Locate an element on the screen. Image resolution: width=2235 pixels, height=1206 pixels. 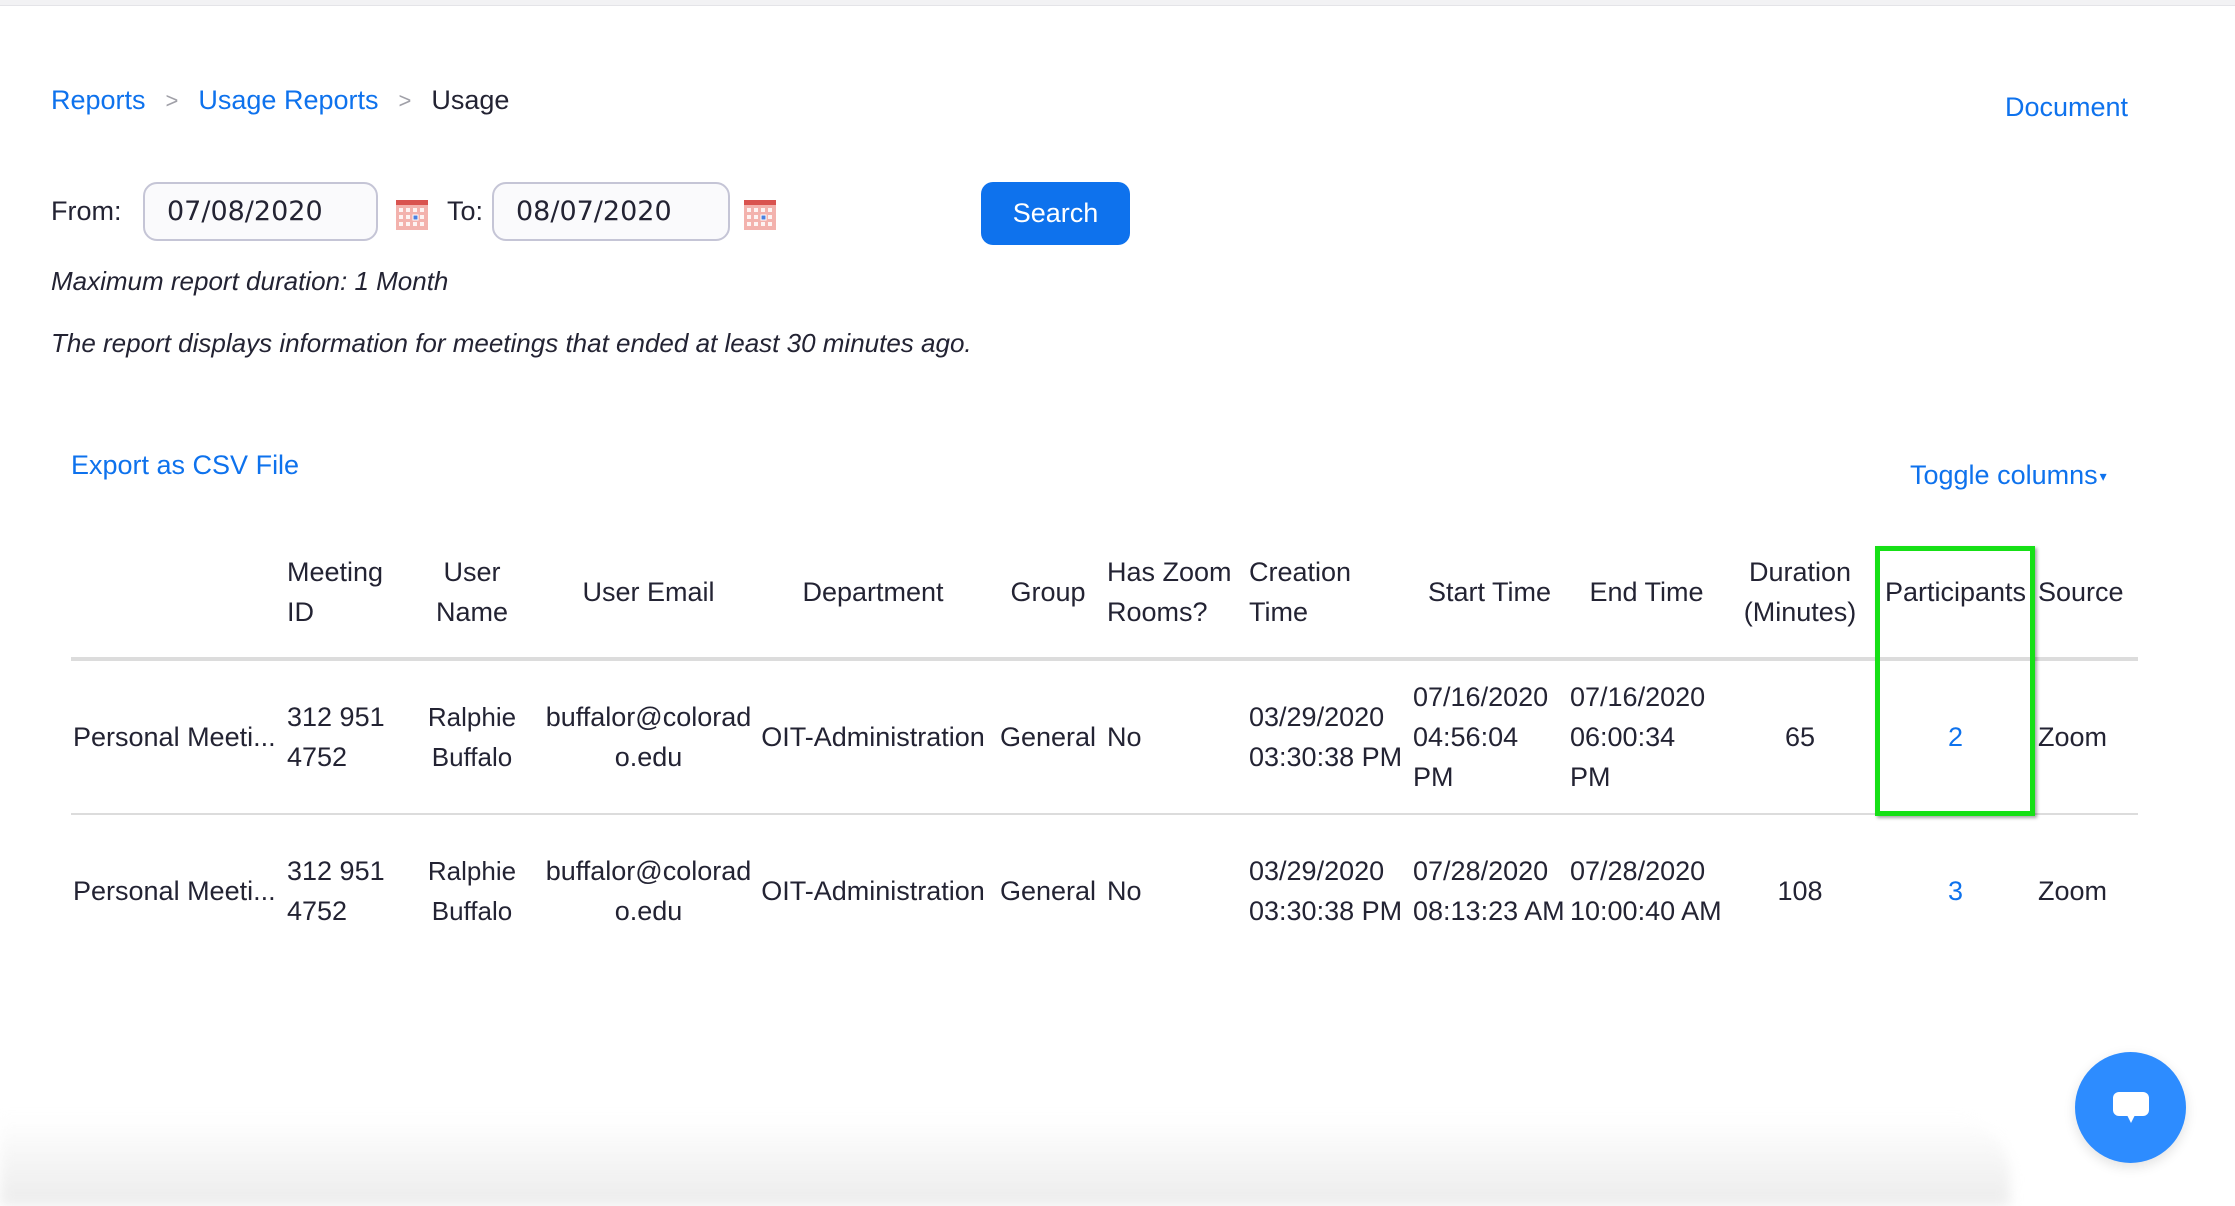
cell-start-time: 07/16/2020 04:56:04 PM is located at coordinates (1489, 737).